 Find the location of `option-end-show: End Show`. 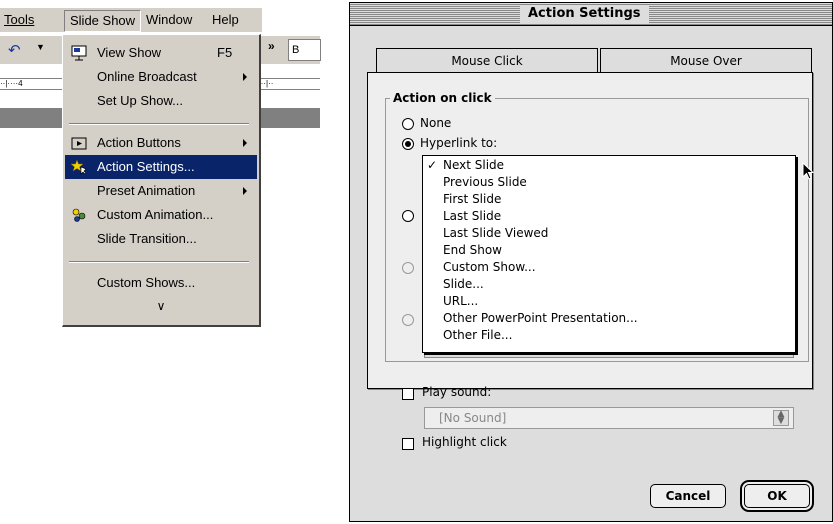

option-end-show: End Show is located at coordinates (472, 250).